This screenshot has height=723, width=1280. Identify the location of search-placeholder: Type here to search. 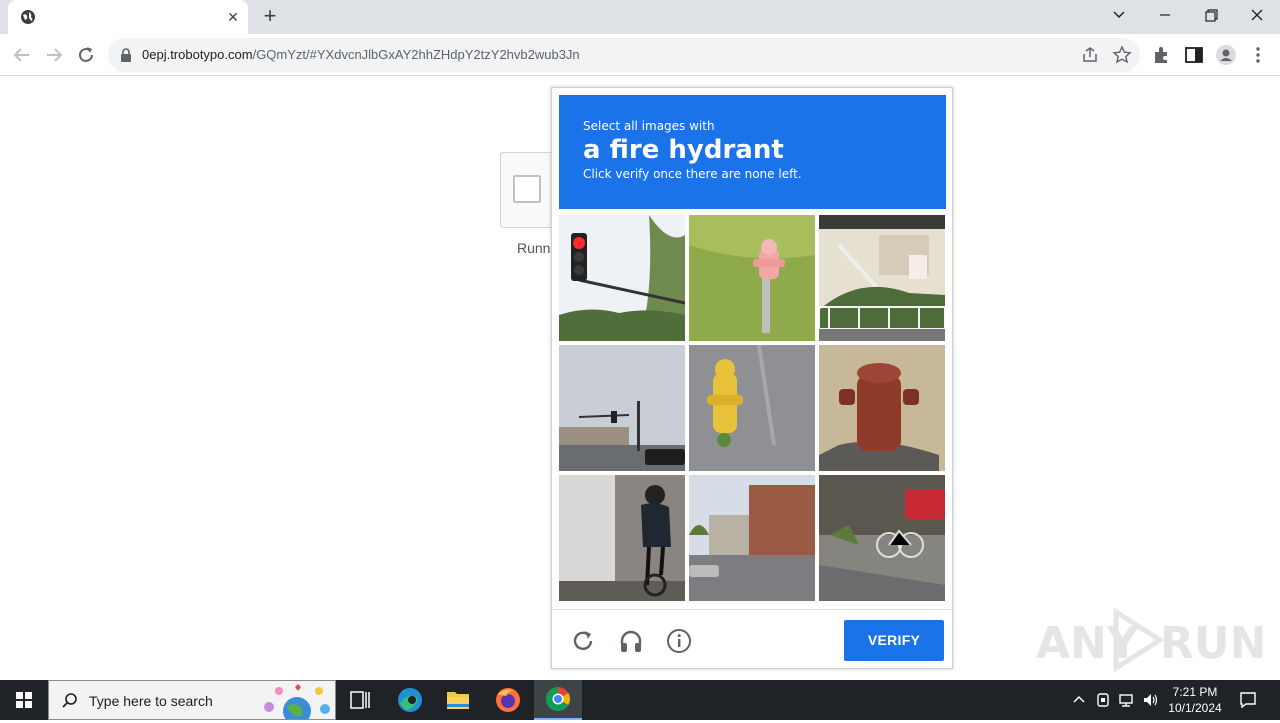
(151, 701).